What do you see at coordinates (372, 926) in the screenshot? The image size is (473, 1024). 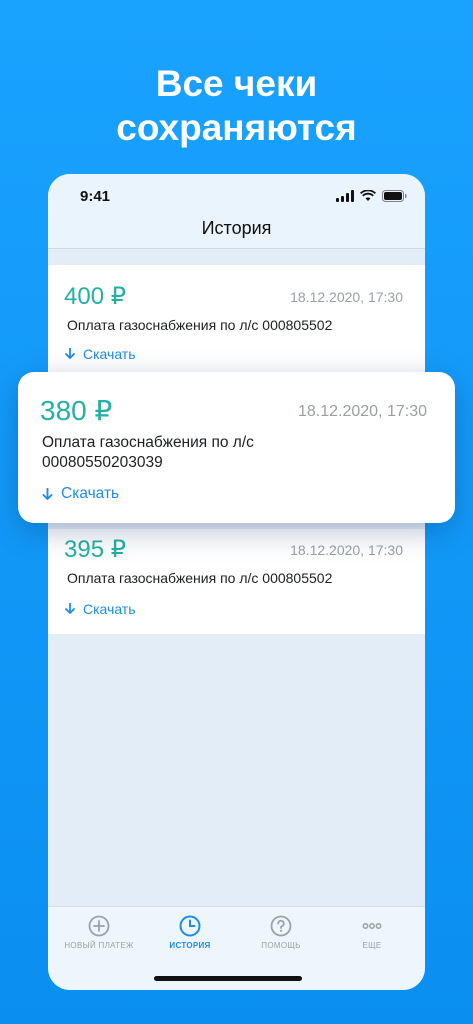 I see `more-dots-icon` at bounding box center [372, 926].